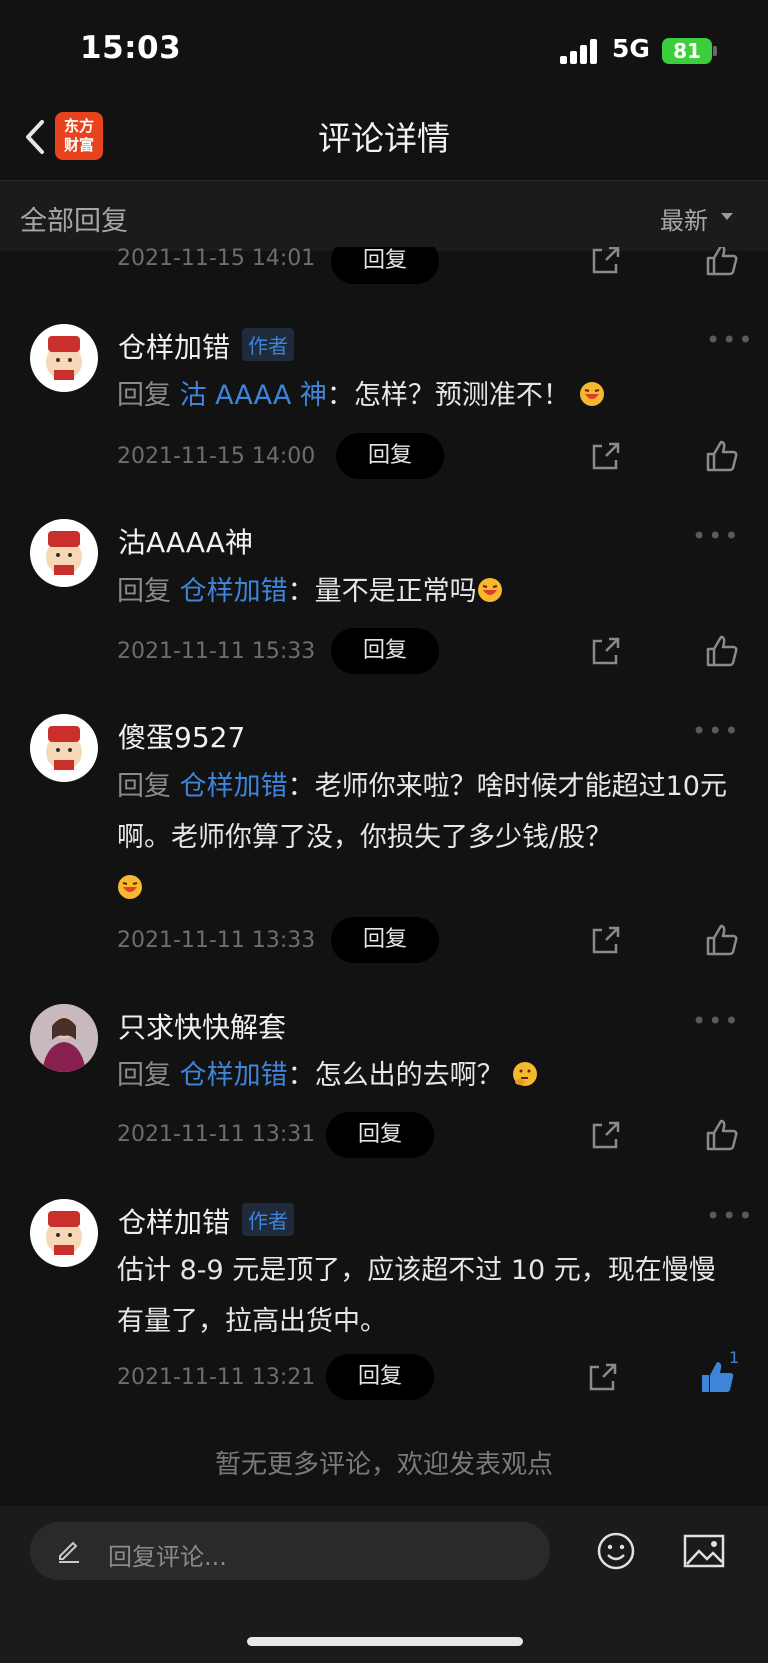 The height and width of the screenshot is (1663, 768). What do you see at coordinates (69, 1552) in the screenshot?
I see `pencil-icon` at bounding box center [69, 1552].